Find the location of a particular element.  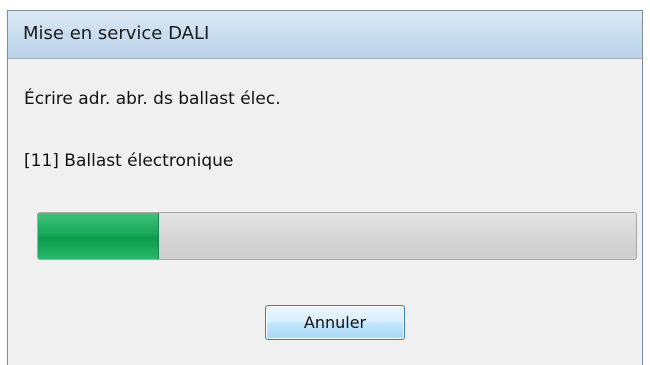

device-text: [11] Ballast électronique is located at coordinates (129, 161).